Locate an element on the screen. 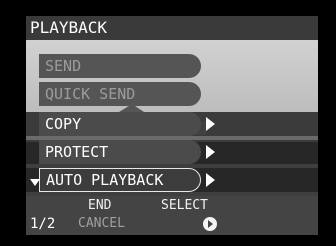 The width and height of the screenshot is (336, 246). menu-item-copy: COPY is located at coordinates (120, 124).